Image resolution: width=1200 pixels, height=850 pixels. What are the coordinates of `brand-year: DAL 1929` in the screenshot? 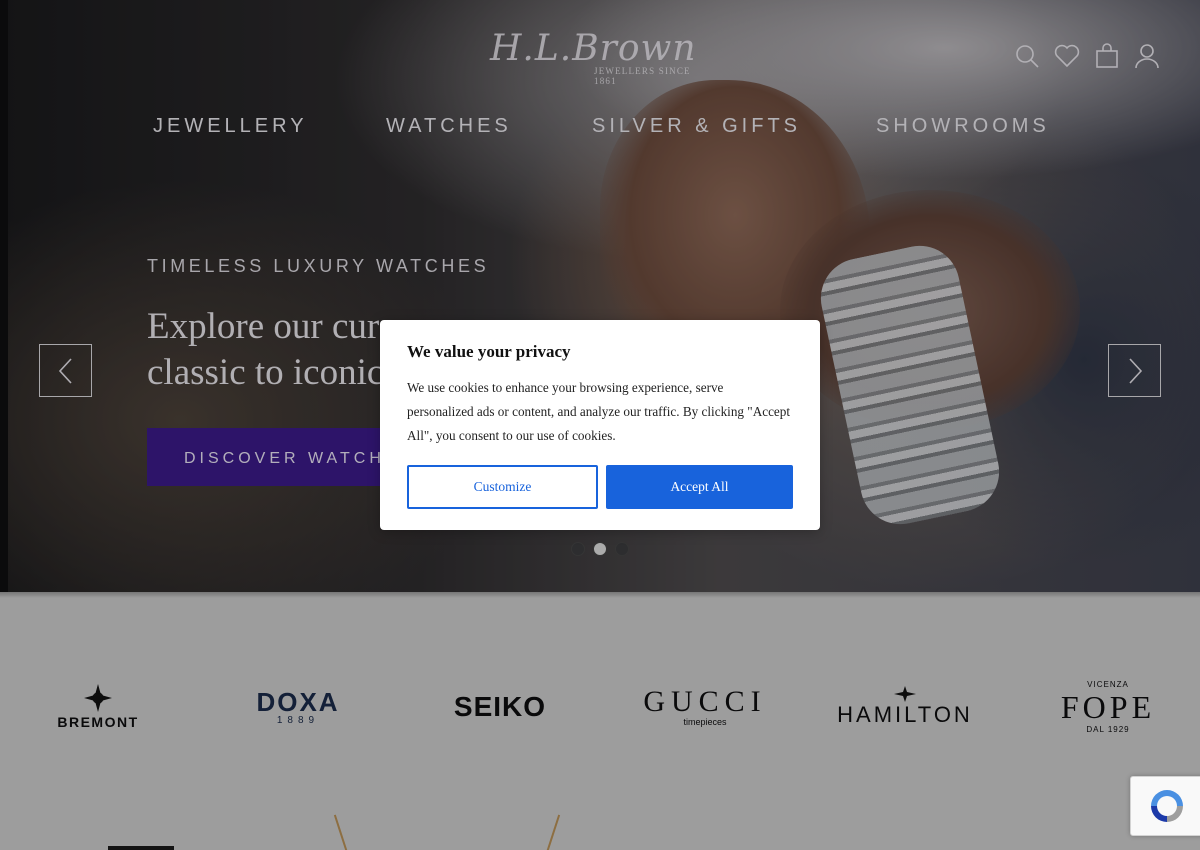 It's located at (1108, 729).